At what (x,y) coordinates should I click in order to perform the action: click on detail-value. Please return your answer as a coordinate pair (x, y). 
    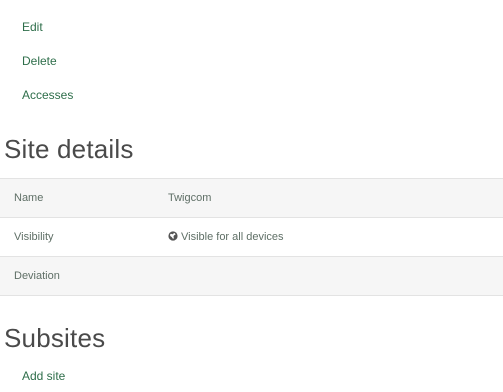
    Looking at the image, I should click on (326, 276).